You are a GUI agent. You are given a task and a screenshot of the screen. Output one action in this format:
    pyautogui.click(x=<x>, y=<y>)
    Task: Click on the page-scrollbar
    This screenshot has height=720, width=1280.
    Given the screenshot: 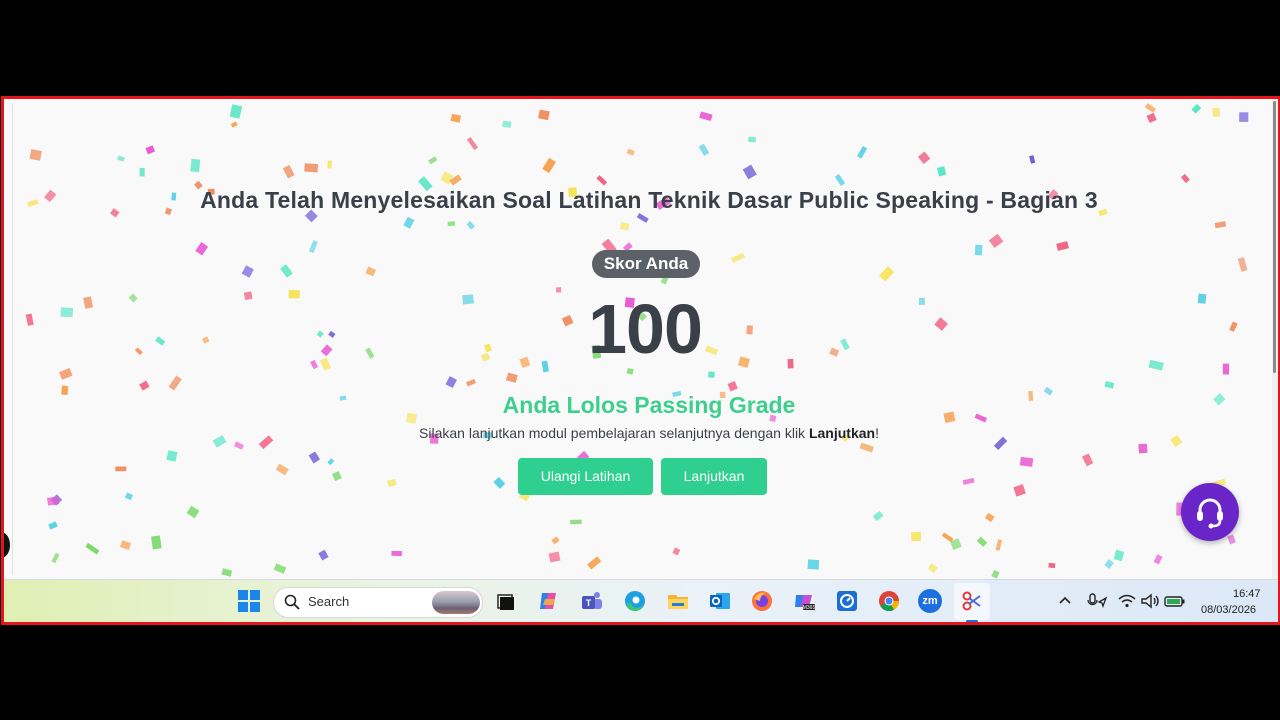 What is the action you would take?
    pyautogui.click(x=1275, y=339)
    